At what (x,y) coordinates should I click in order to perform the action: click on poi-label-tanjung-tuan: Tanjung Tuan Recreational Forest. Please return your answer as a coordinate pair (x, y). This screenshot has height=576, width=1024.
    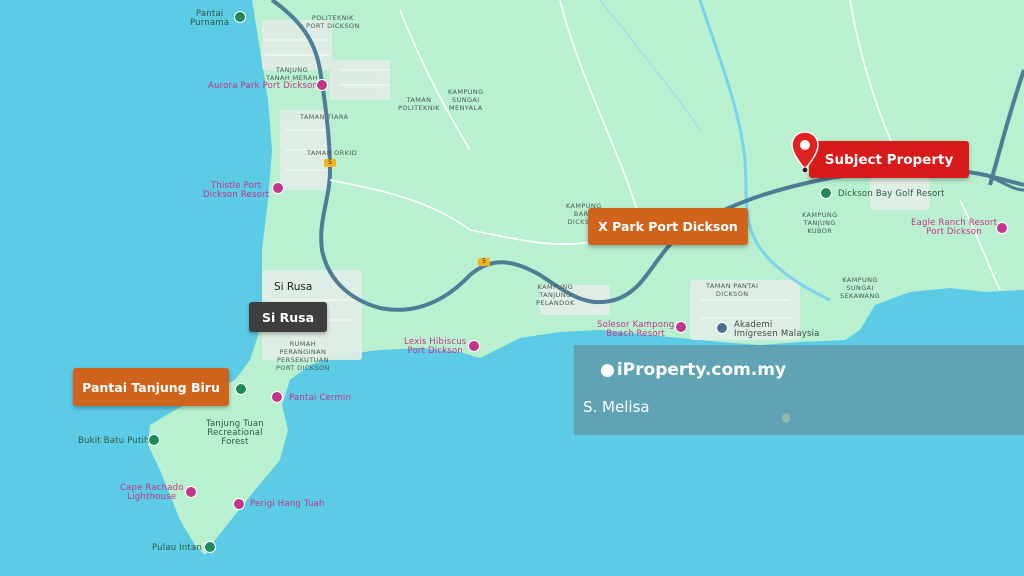
    Looking at the image, I should click on (235, 433).